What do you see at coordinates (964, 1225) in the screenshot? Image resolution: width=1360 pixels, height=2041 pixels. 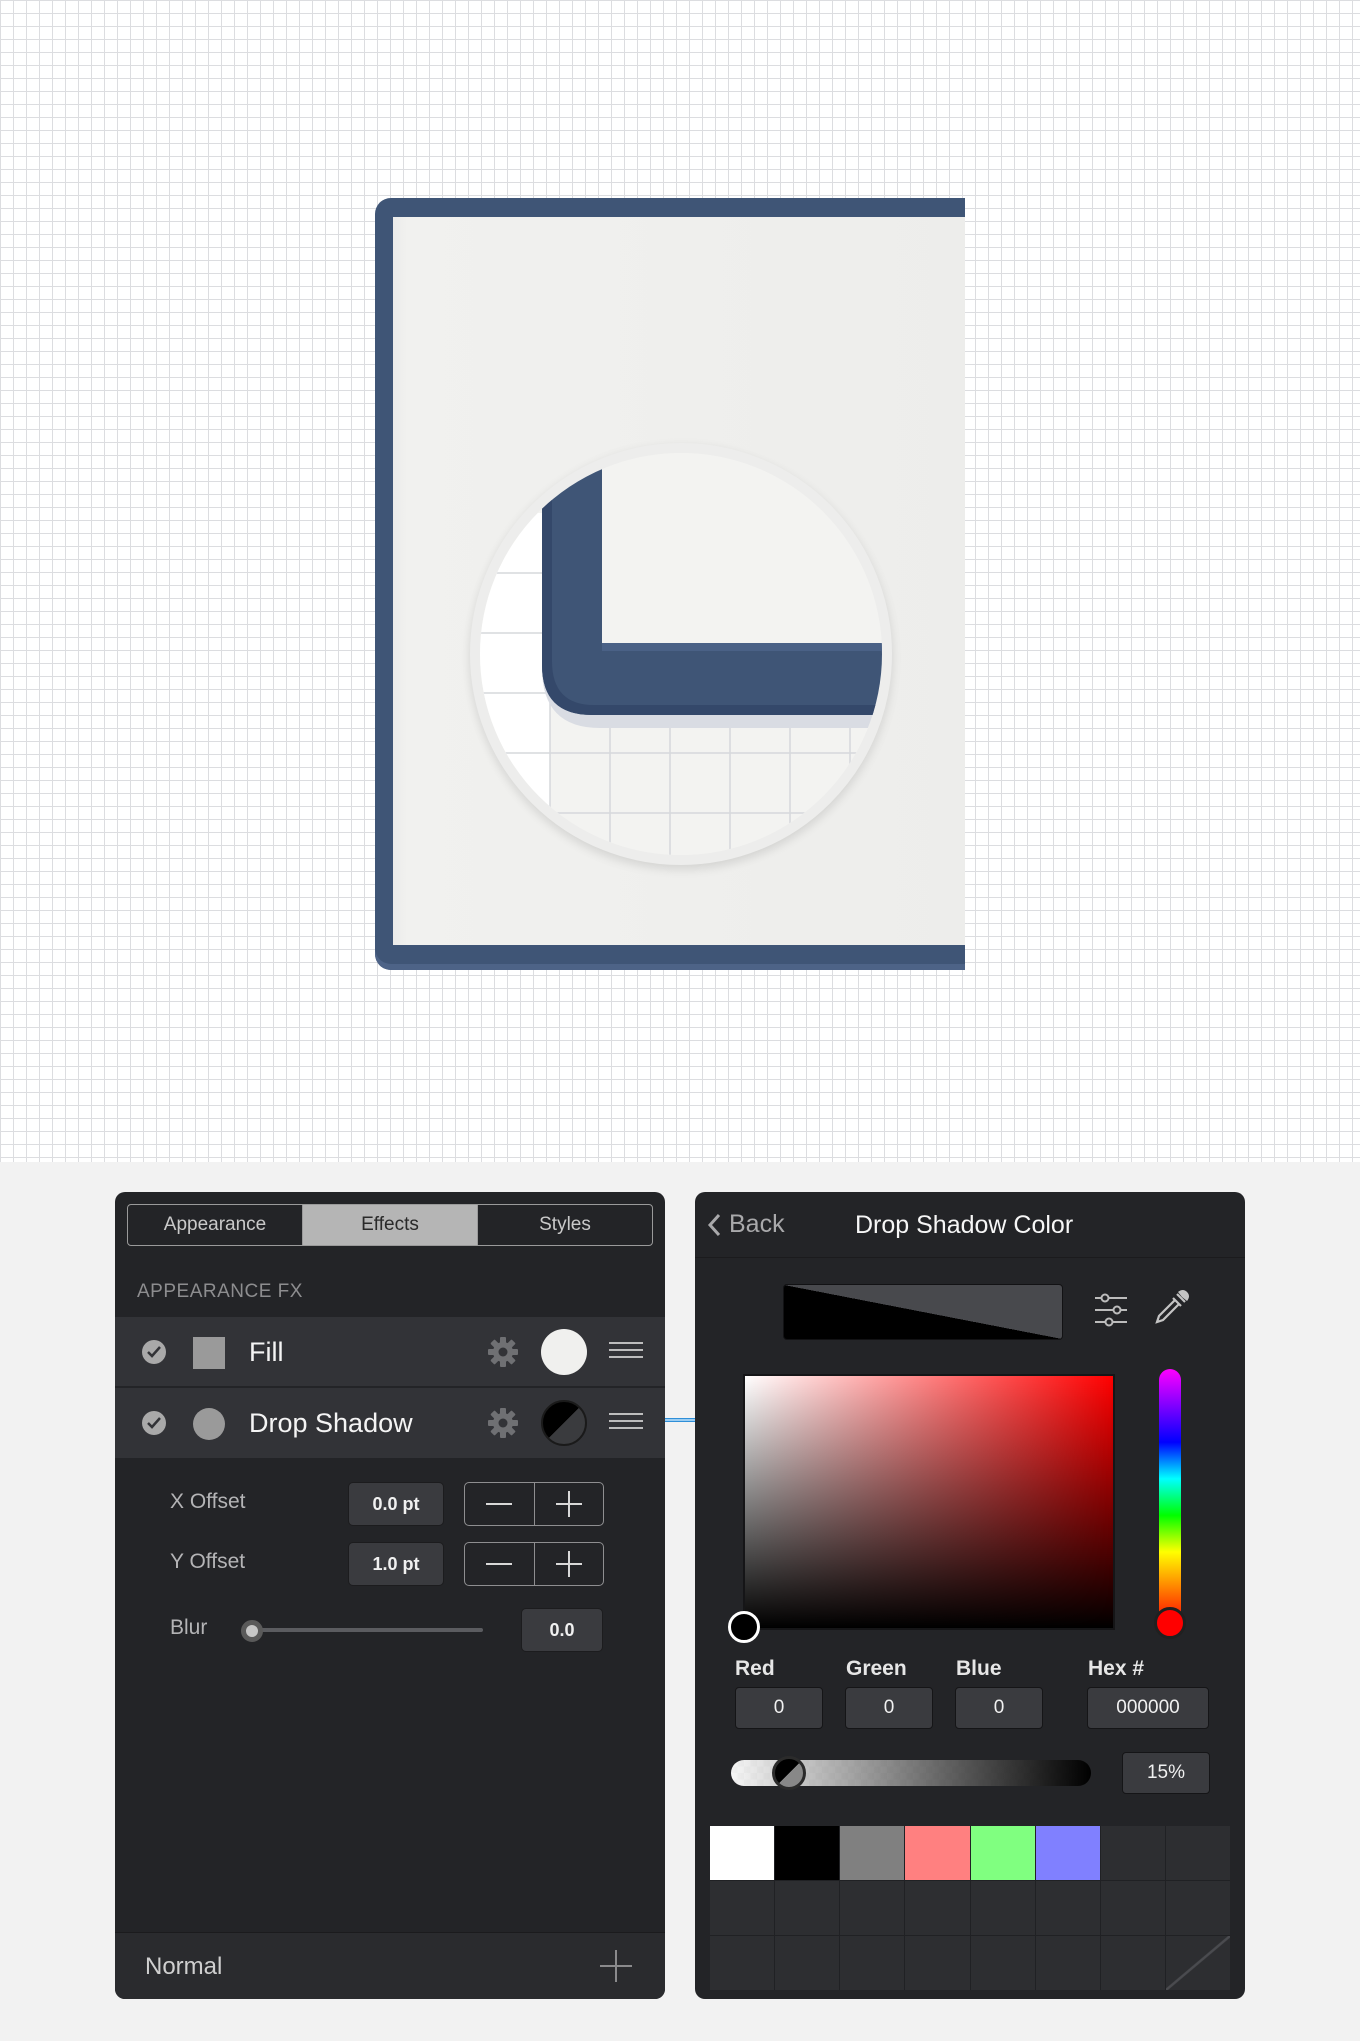 I see `panel-title: Drop Shadow Color` at bounding box center [964, 1225].